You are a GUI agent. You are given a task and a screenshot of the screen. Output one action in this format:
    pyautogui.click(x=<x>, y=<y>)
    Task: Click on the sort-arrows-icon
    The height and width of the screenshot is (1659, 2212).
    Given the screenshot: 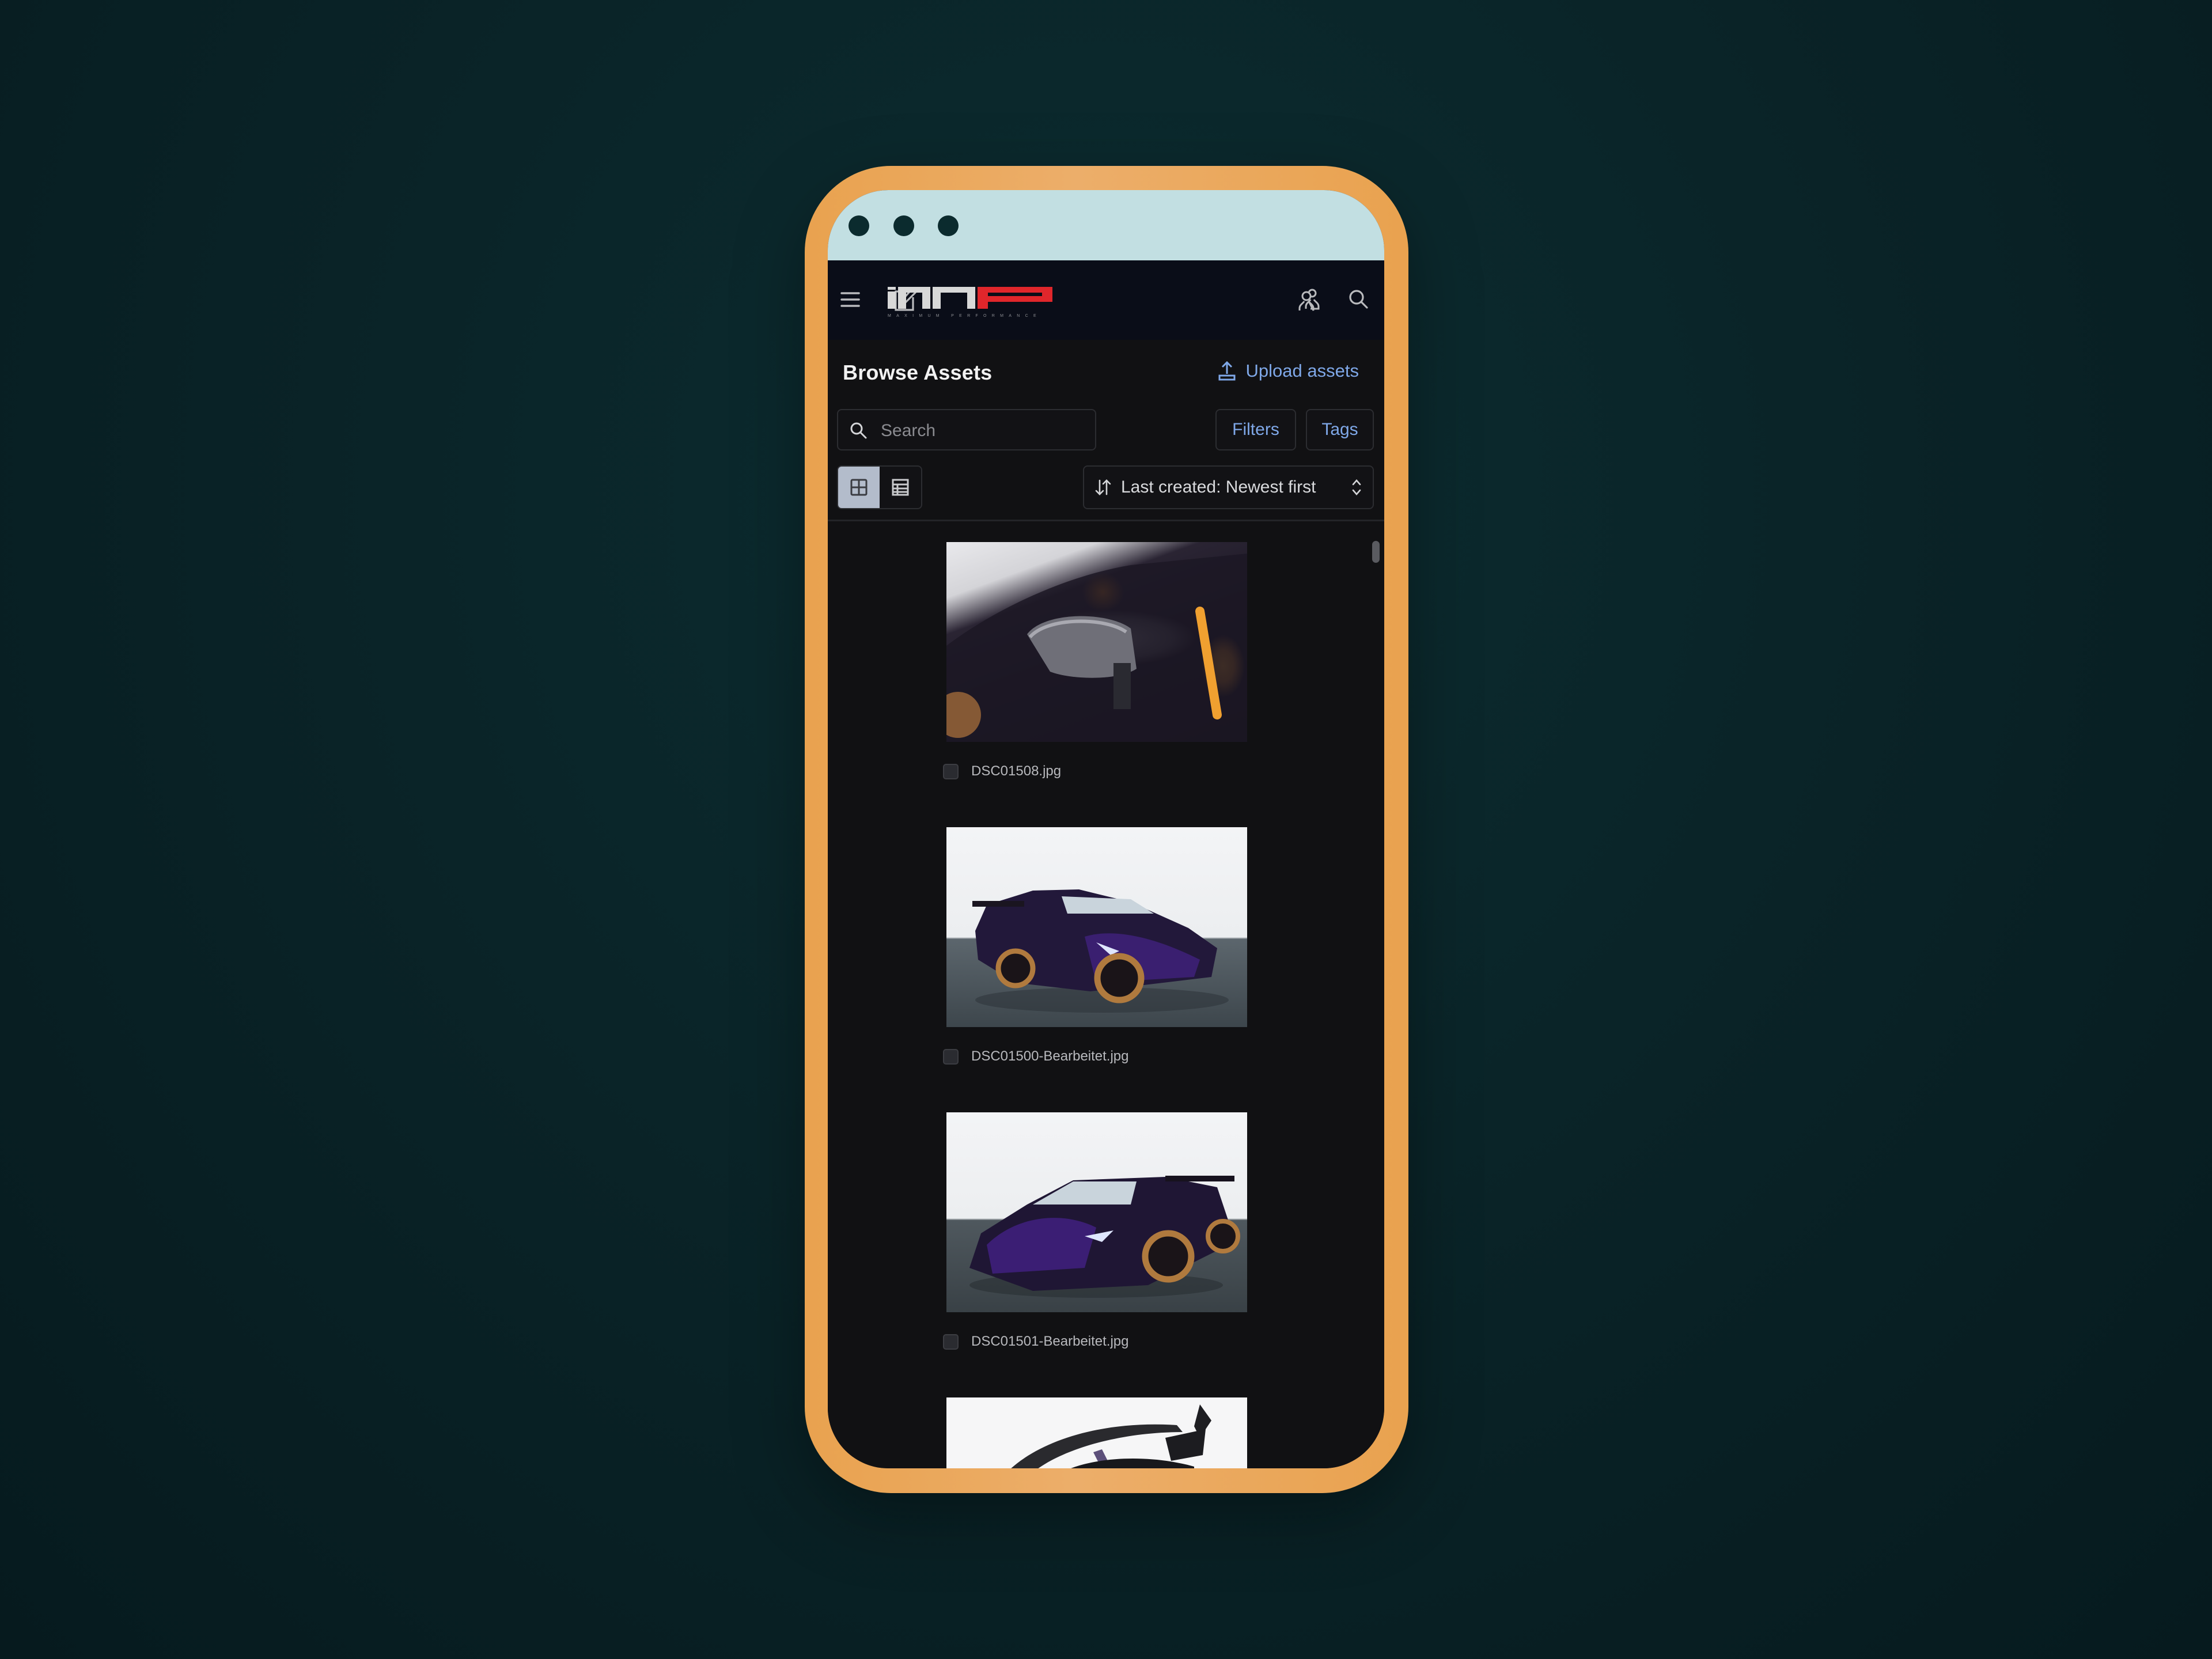 What is the action you would take?
    pyautogui.click(x=1103, y=487)
    